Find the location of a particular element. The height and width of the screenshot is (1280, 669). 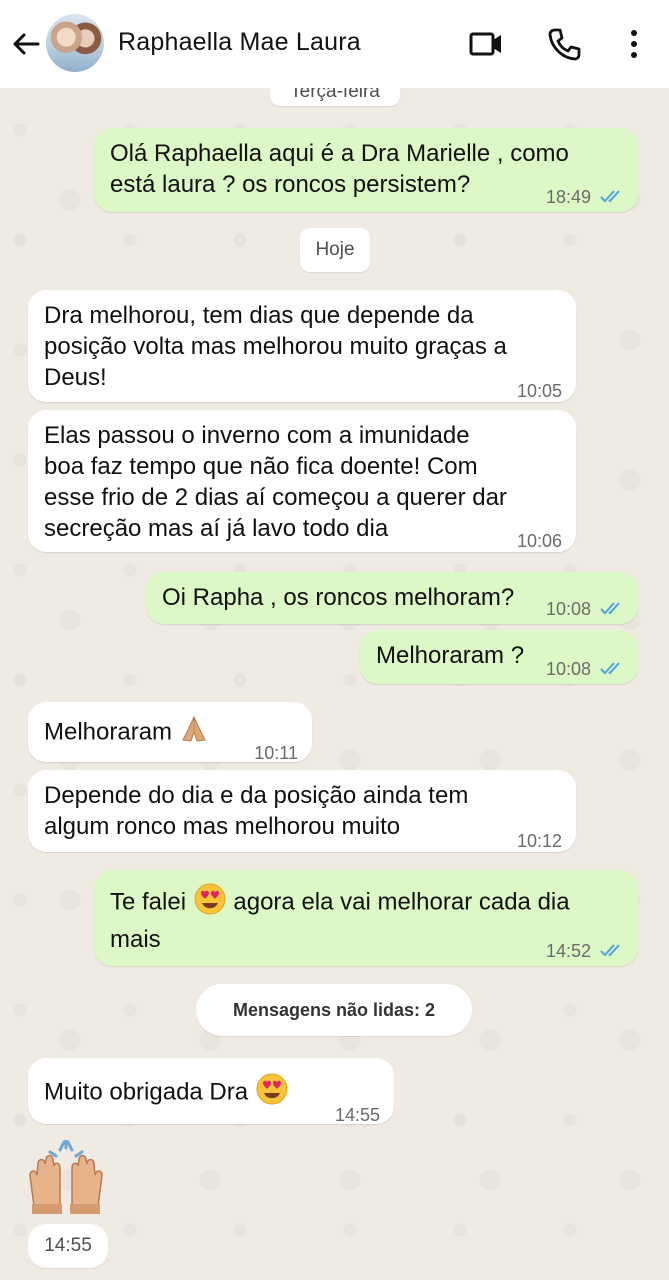

message-time: 10:06 is located at coordinates (539, 541).